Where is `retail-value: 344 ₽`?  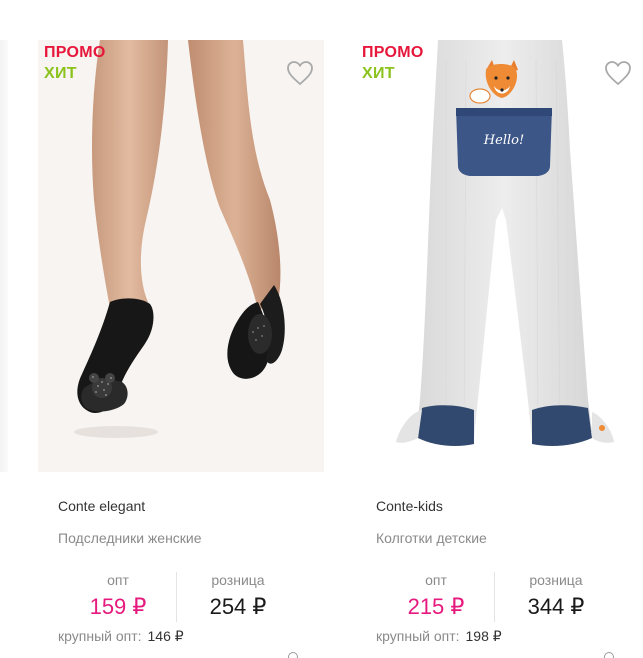 retail-value: 344 ₽ is located at coordinates (556, 606).